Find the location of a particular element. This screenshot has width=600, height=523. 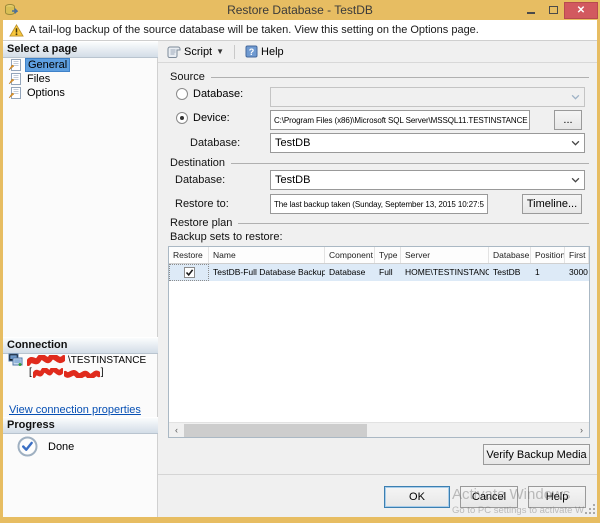

destination-group-title: Destination is located at coordinates (198, 163).